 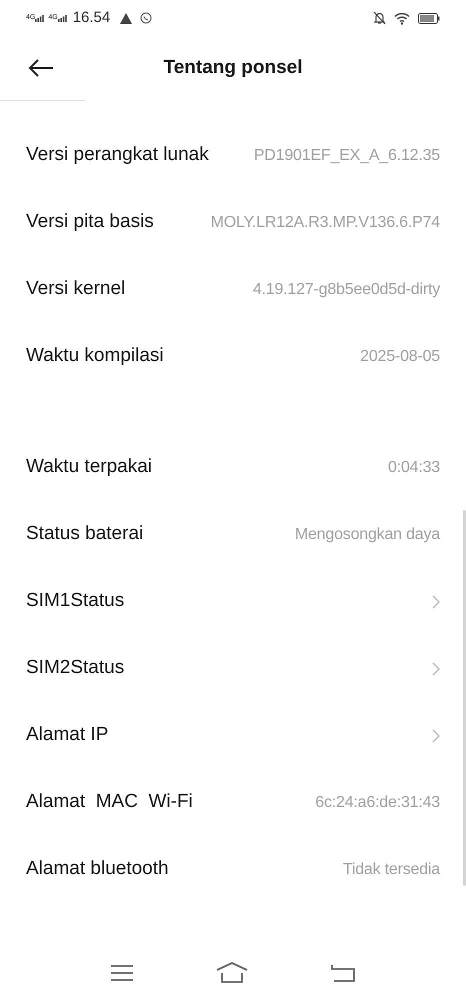 What do you see at coordinates (85, 534) in the screenshot?
I see `row-label: Status baterai` at bounding box center [85, 534].